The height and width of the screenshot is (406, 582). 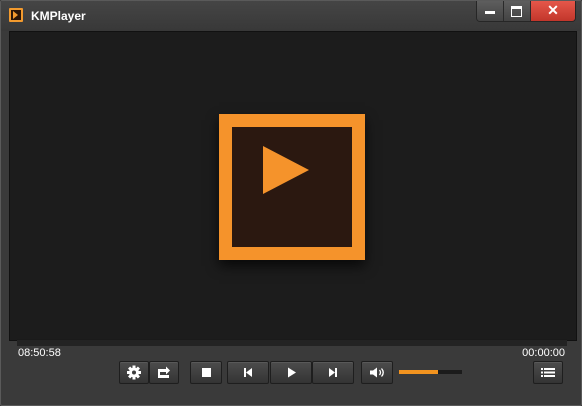 I want to click on close-button: ✕, so click(x=553, y=11).